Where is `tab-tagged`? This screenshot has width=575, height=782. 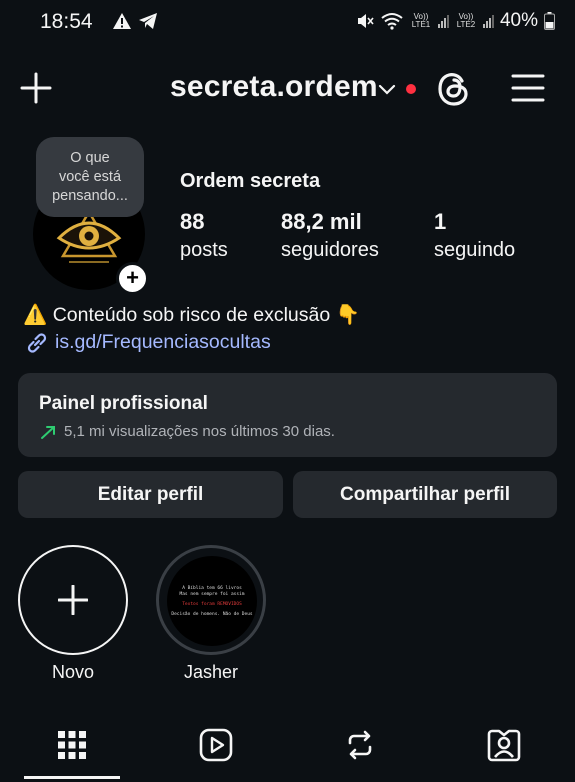 tab-tagged is located at coordinates (504, 745).